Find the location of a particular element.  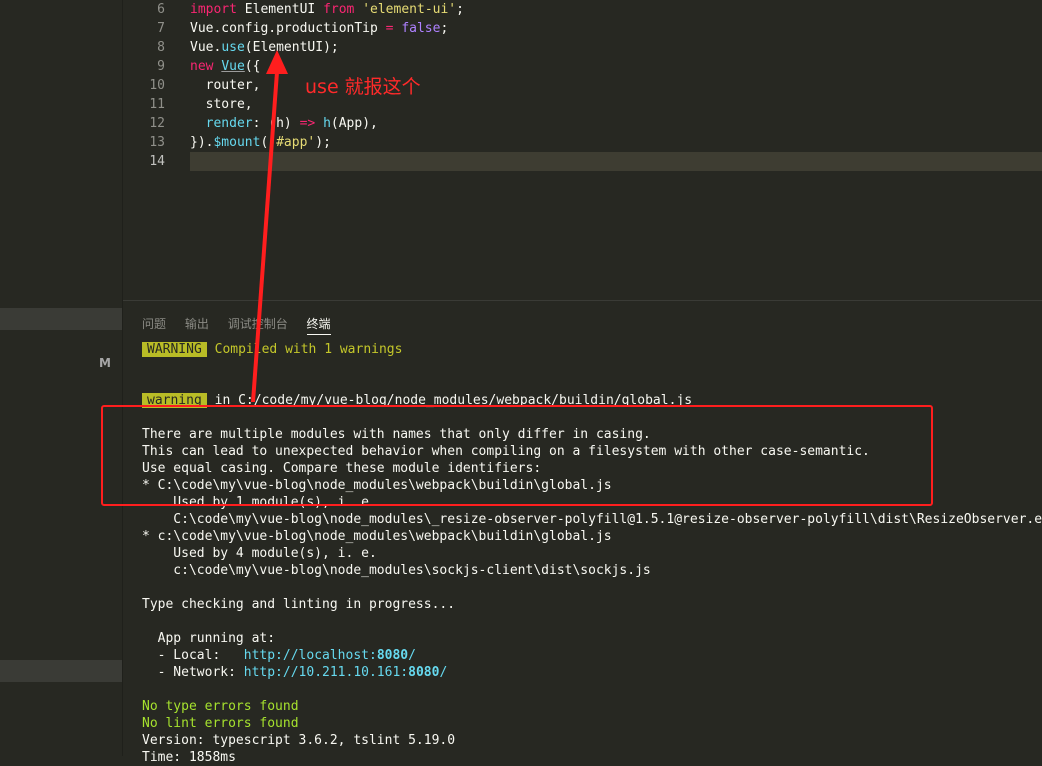

network-url-line: - Network: http://10.211.10.161:8080/ is located at coordinates (295, 672).